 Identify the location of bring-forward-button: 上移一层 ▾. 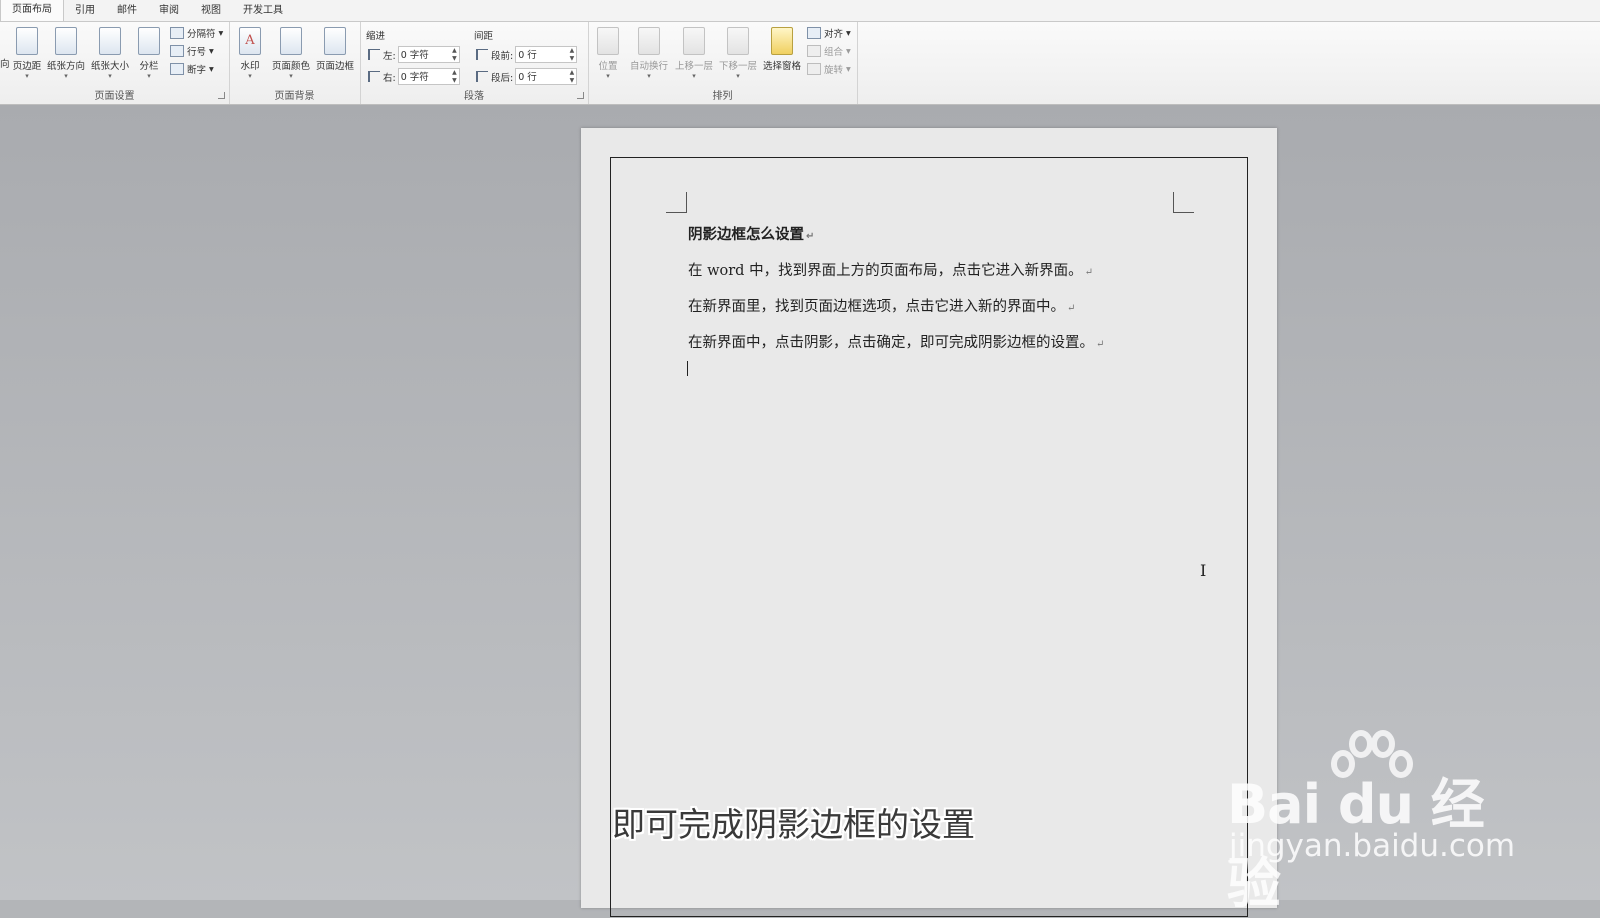
(694, 53).